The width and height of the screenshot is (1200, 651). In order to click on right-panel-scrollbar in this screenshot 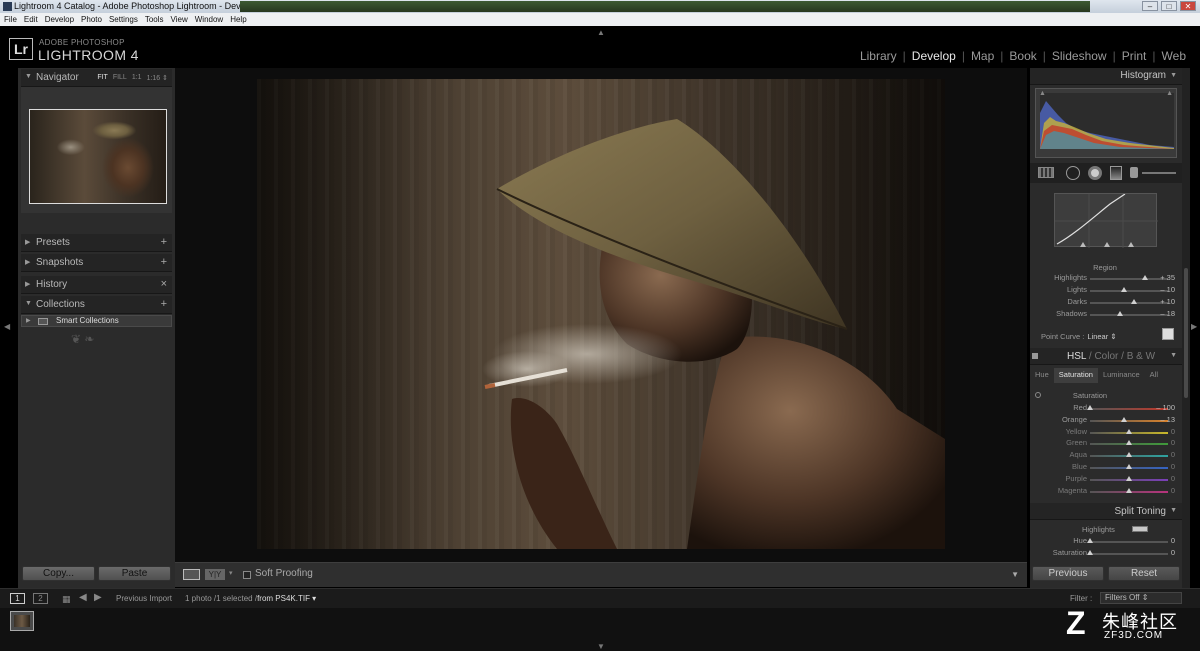, I will do `click(1186, 328)`.